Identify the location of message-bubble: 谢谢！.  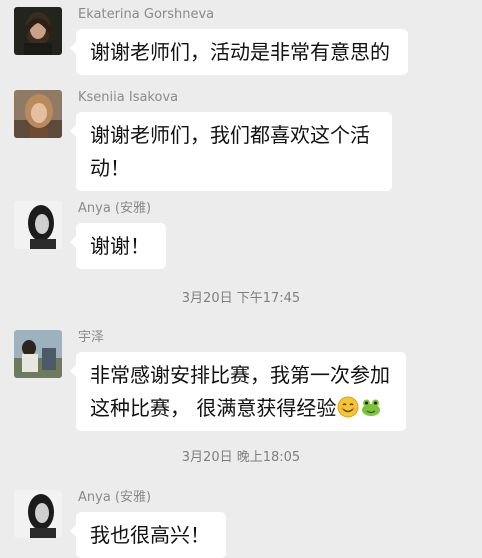
(118, 246).